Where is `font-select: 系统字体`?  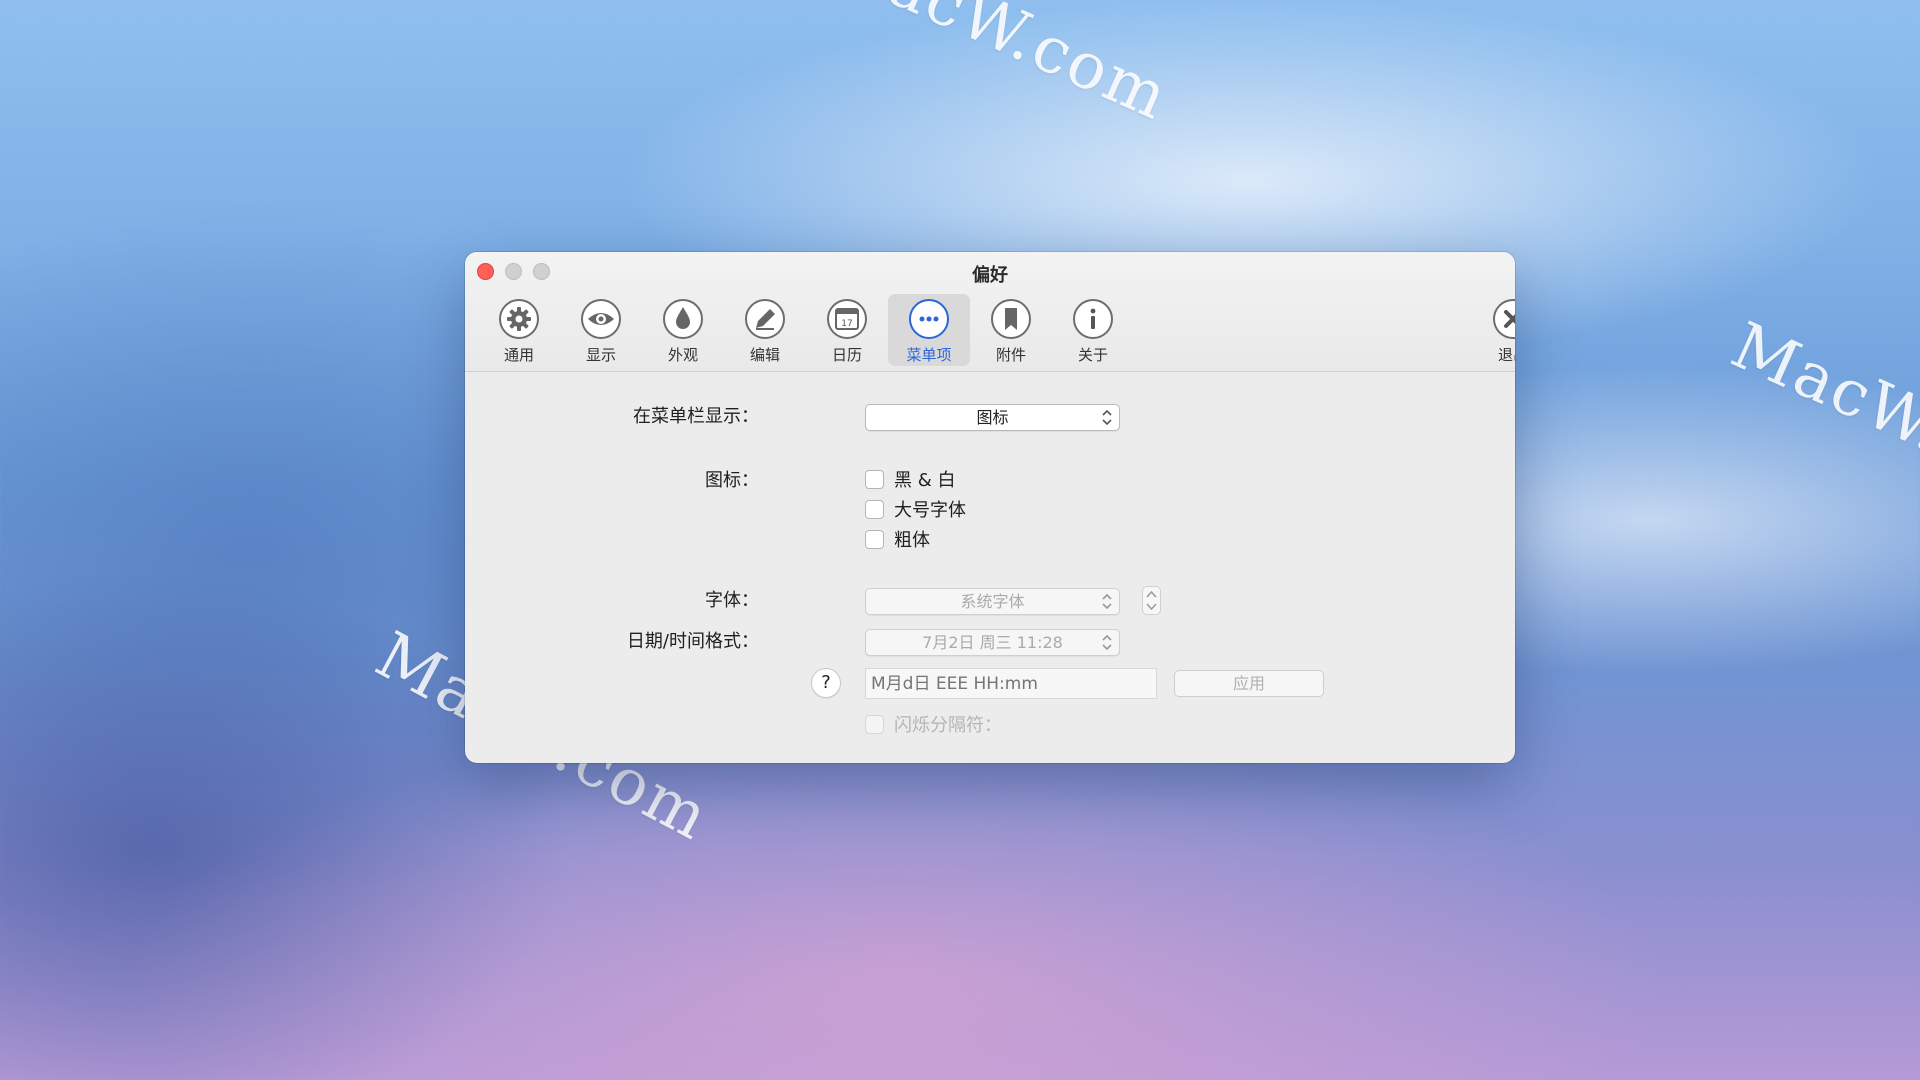
font-select: 系统字体 is located at coordinates (992, 601).